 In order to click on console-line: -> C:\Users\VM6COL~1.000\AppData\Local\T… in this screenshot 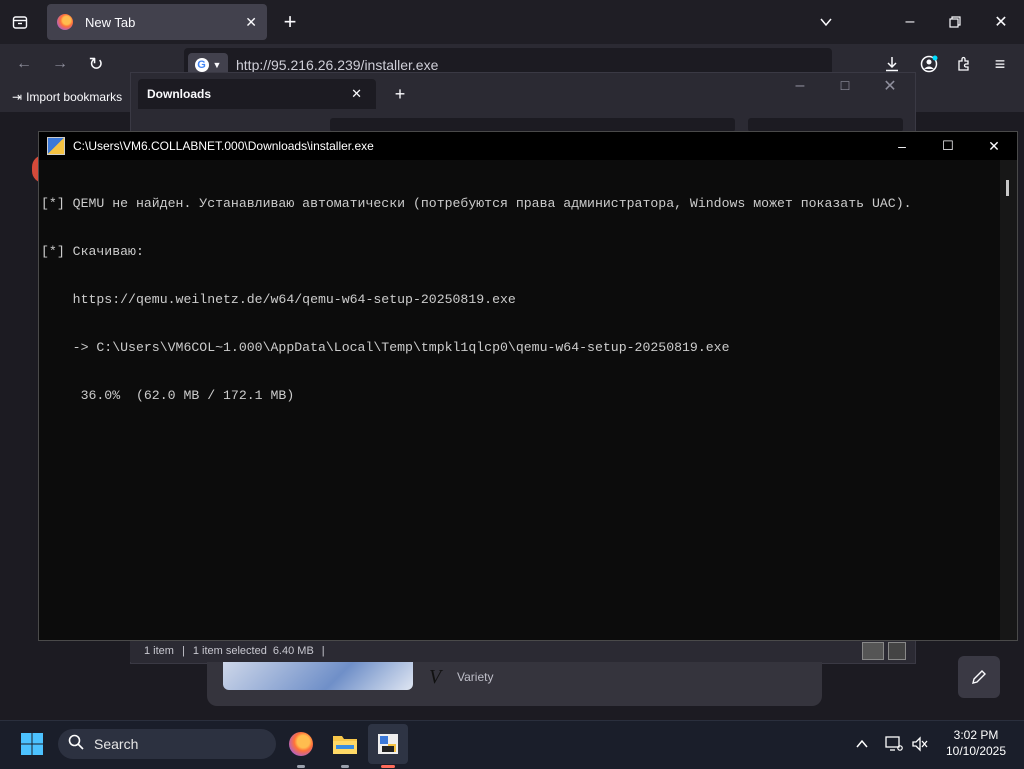, I will do `click(385, 347)`.